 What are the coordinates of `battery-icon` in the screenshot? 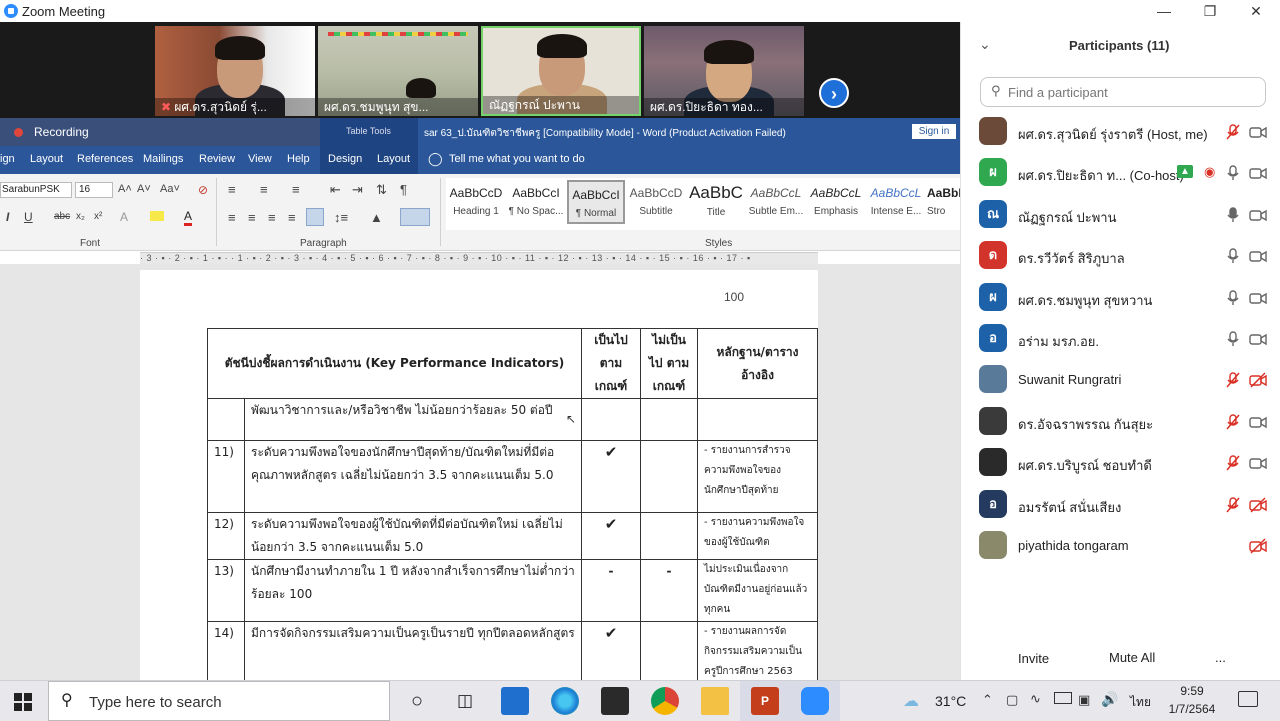 It's located at (1063, 698).